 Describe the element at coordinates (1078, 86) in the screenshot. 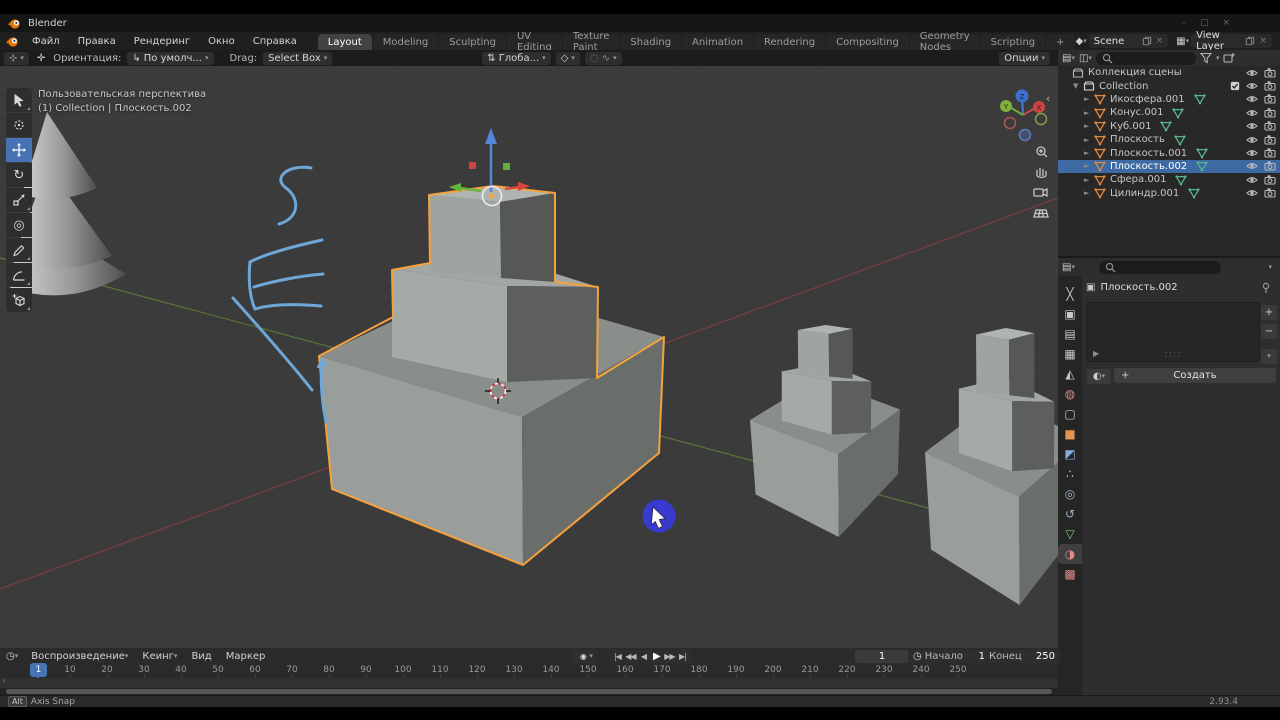

I see `disclosure-icon: ▼` at that location.